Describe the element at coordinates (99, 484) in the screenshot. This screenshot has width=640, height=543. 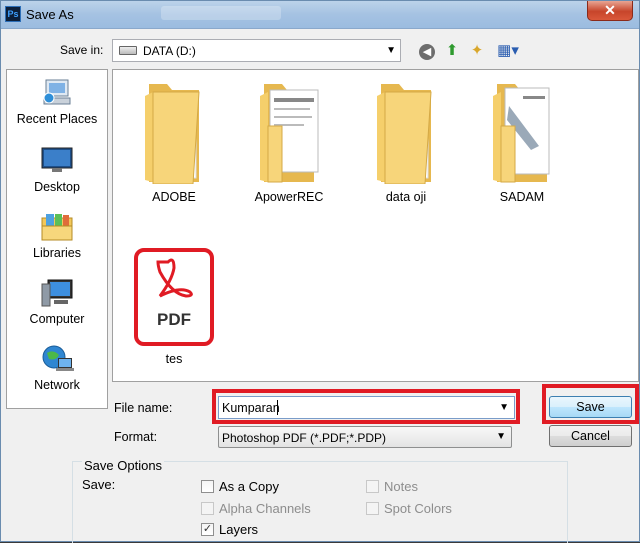
I see `save-options-save-label: Save:` at that location.